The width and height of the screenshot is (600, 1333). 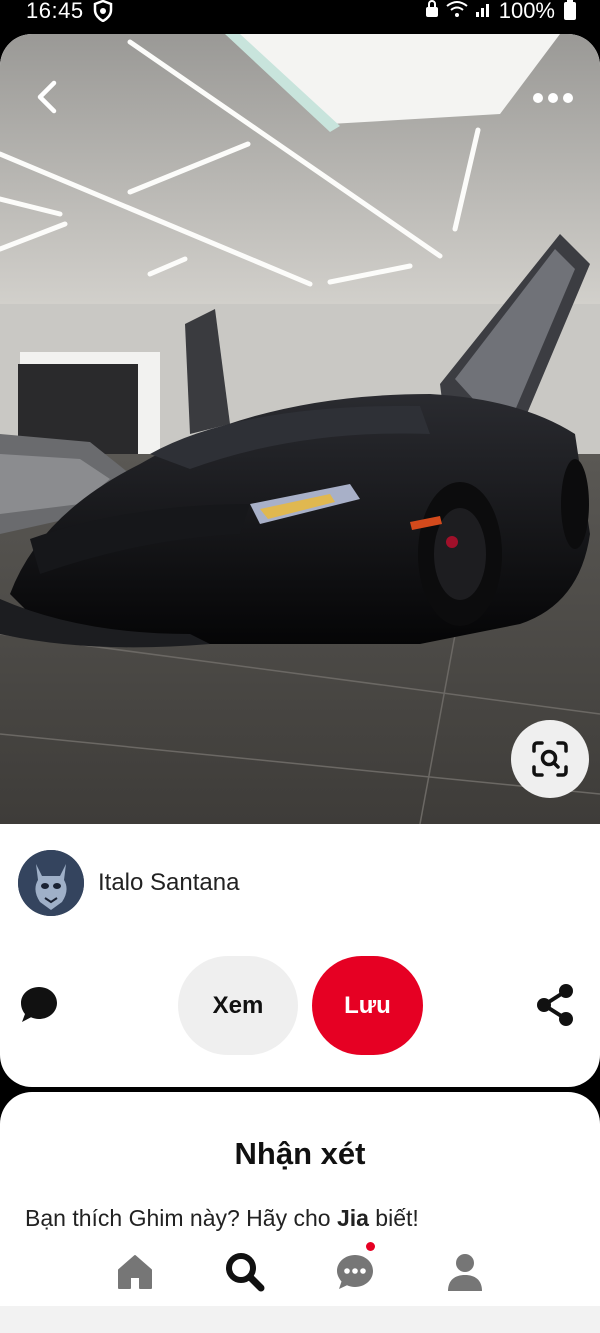 I want to click on shield-icon, so click(x=103, y=14).